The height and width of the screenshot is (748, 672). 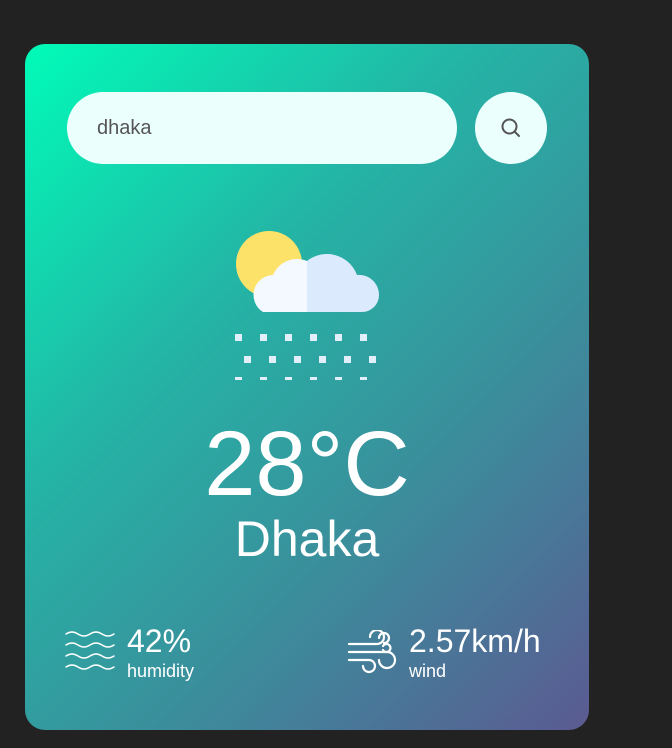 I want to click on humidity-waves-icon, so click(x=90, y=650).